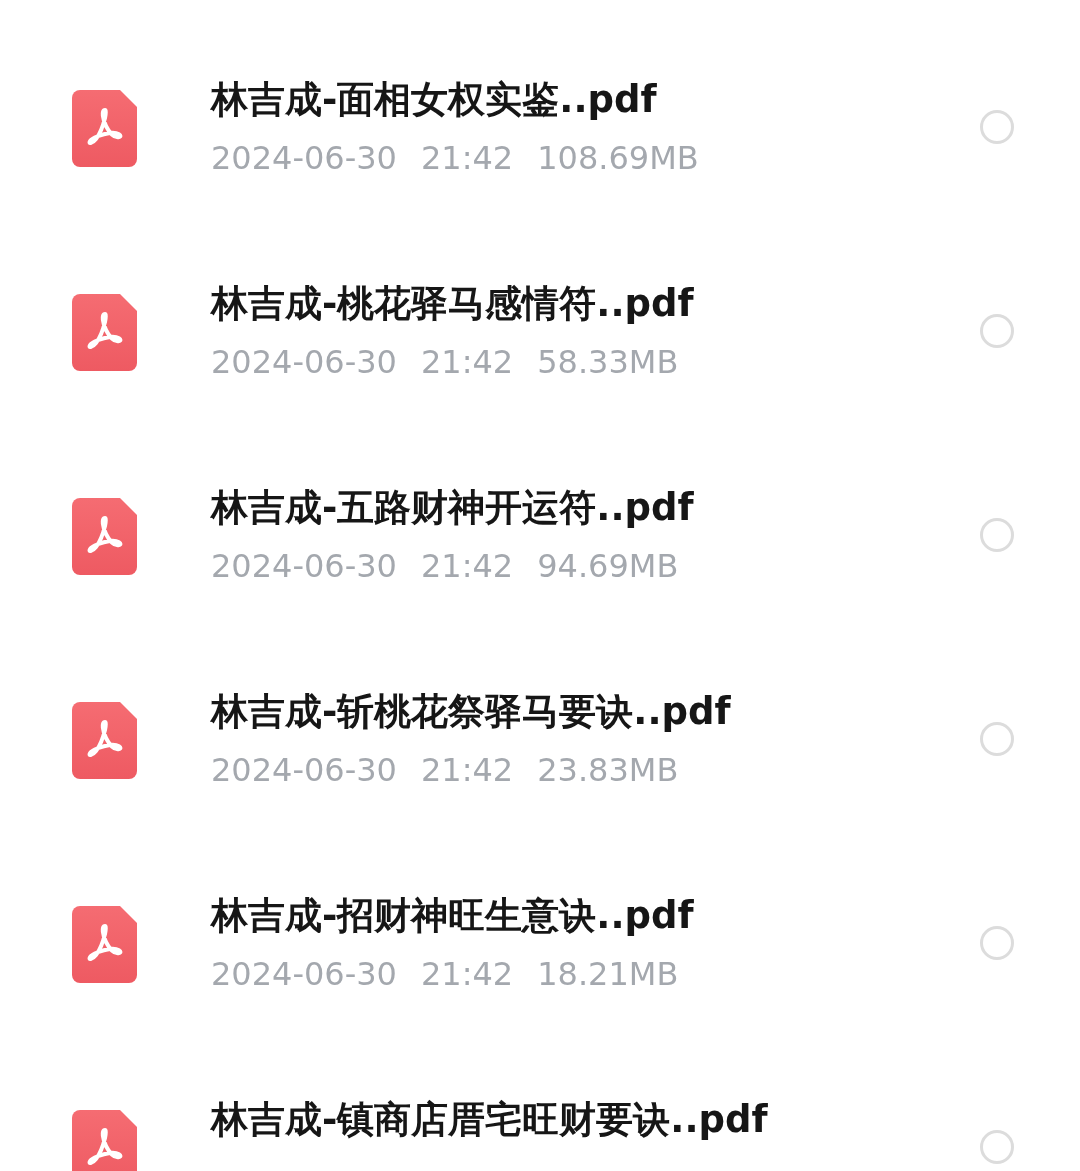  Describe the element at coordinates (471, 712) in the screenshot. I see `file-name: 林吉成-斩桃花祭驿马要诀..pdf` at that location.